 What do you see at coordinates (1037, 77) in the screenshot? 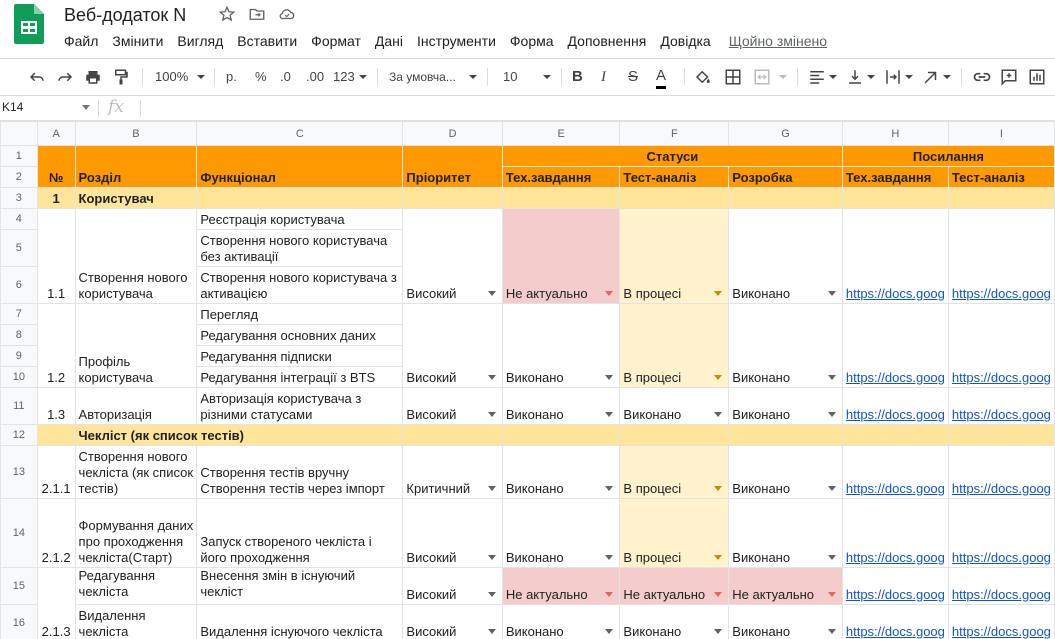
I see `insert-chart-icon` at bounding box center [1037, 77].